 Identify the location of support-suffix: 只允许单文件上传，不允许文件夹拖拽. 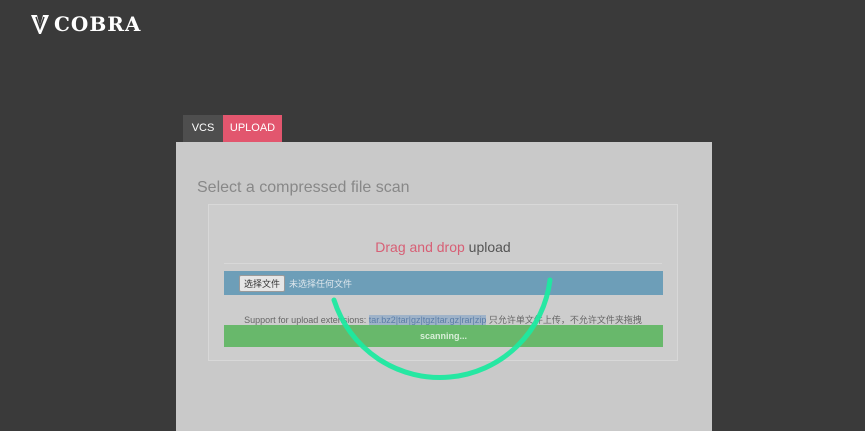
(564, 320).